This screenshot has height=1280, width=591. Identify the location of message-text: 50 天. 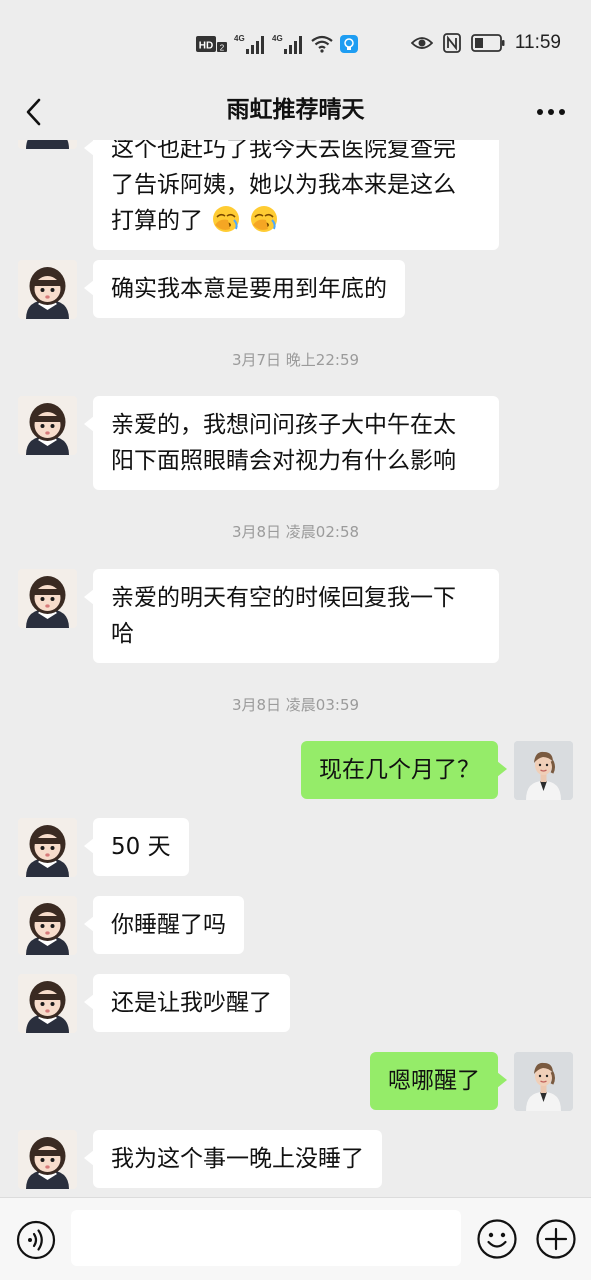
(141, 847).